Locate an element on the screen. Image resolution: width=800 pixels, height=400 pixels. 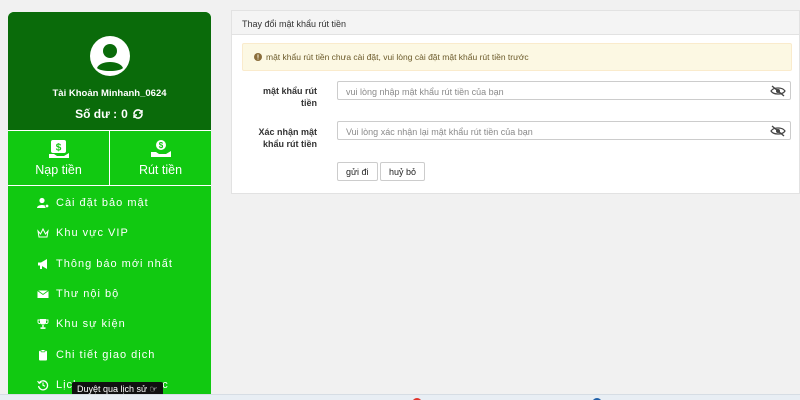
user-settings-icon is located at coordinates (43, 203).